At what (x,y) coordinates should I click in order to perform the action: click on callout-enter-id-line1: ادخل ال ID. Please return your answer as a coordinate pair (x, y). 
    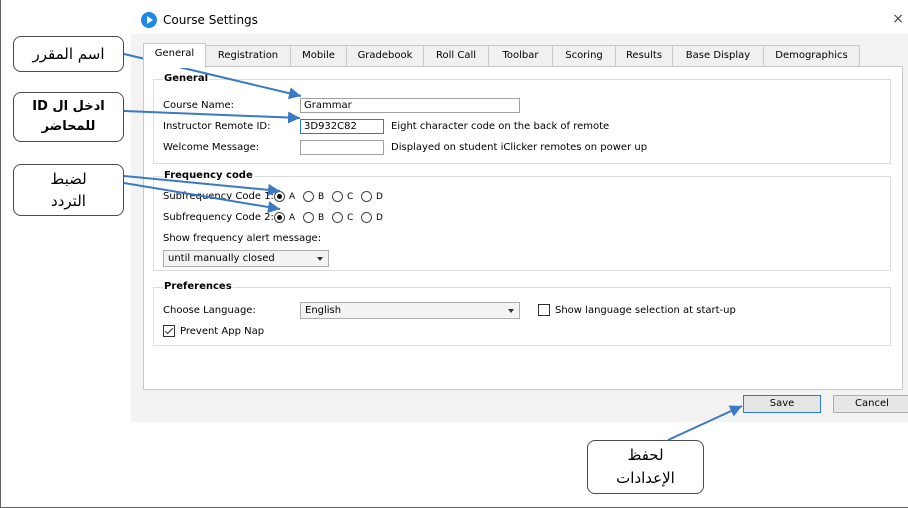
    Looking at the image, I should click on (68, 106).